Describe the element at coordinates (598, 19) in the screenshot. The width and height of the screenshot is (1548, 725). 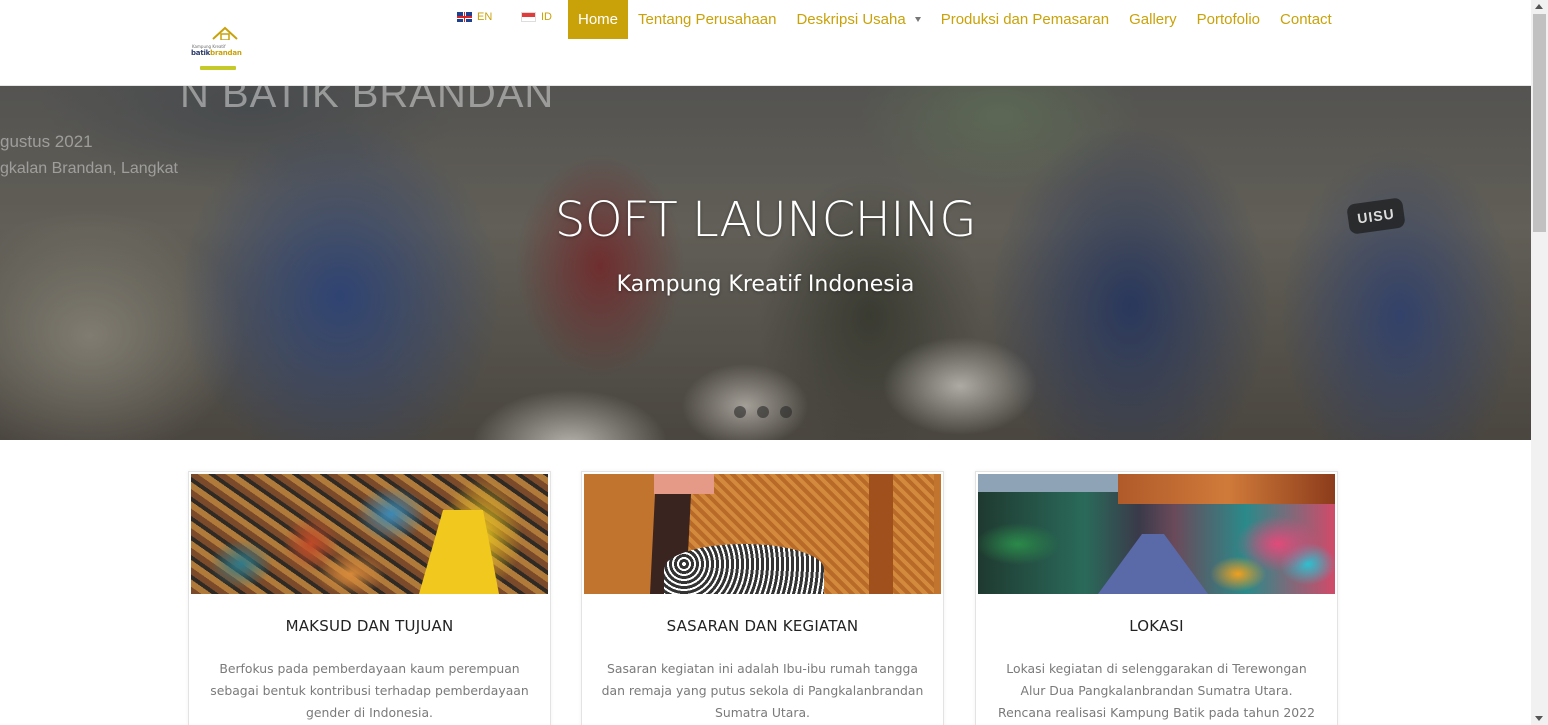
I see `nav-home: Home` at that location.